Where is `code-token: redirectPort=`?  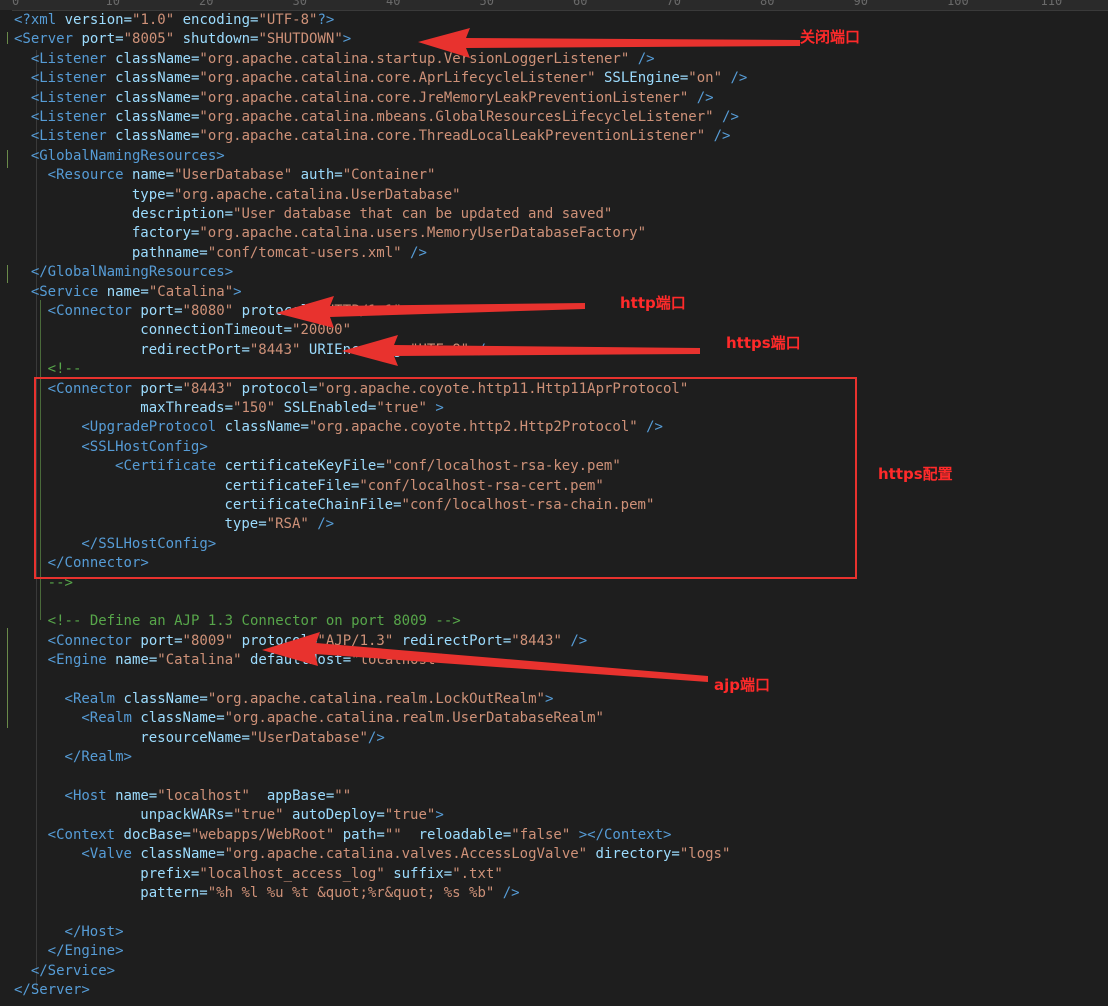
code-token: redirectPort= is located at coordinates (195, 349).